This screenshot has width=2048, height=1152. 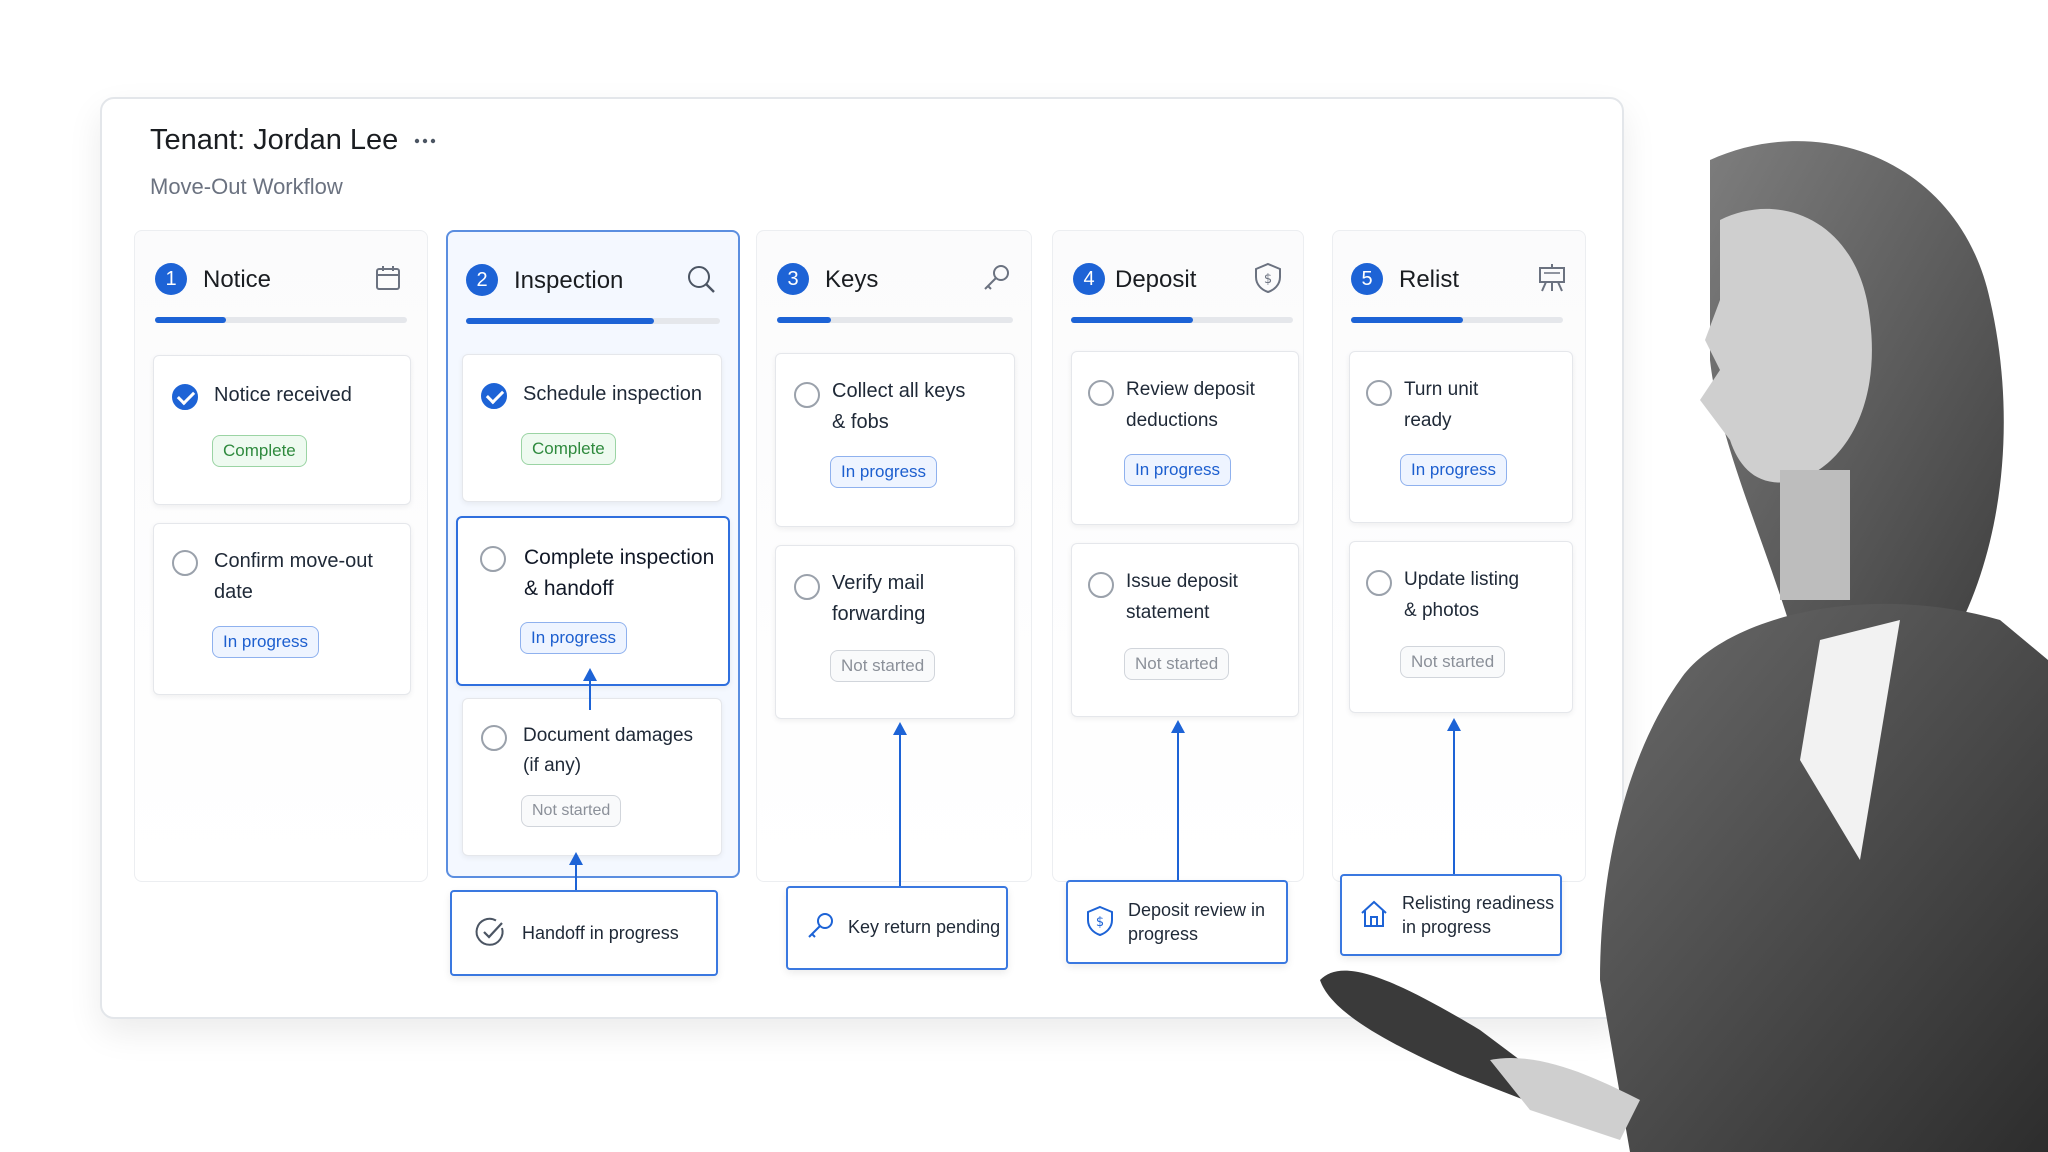 I want to click on page-title: Tenant: Jordan Lee, so click(x=274, y=140).